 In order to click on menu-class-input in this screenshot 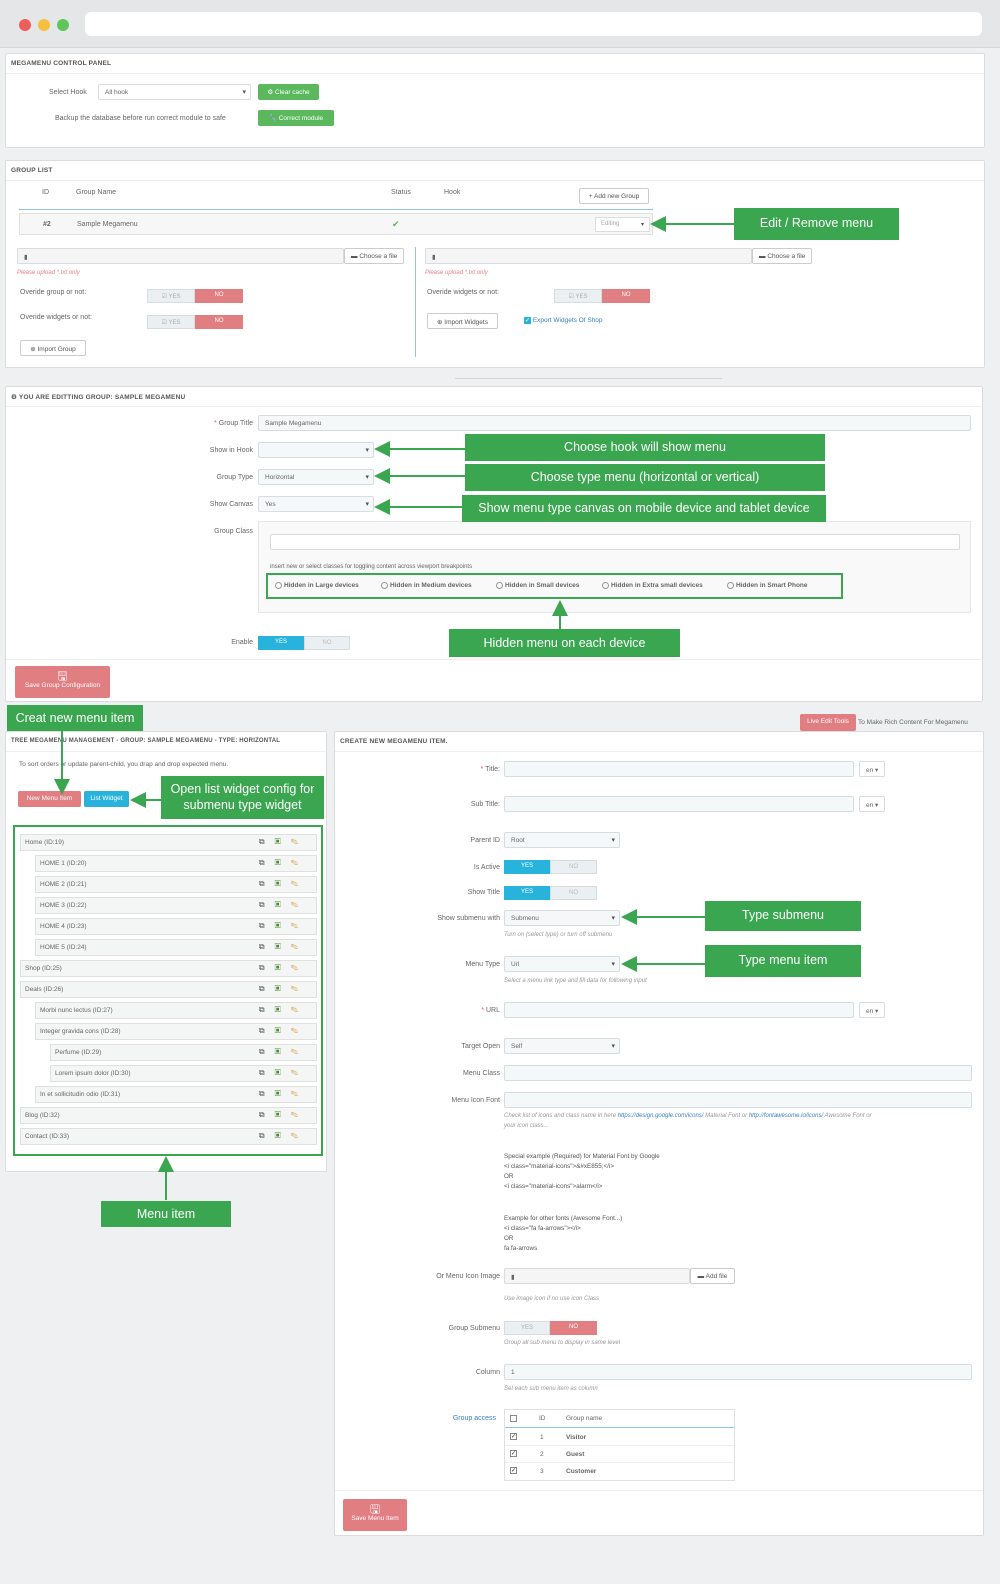, I will do `click(738, 1073)`.